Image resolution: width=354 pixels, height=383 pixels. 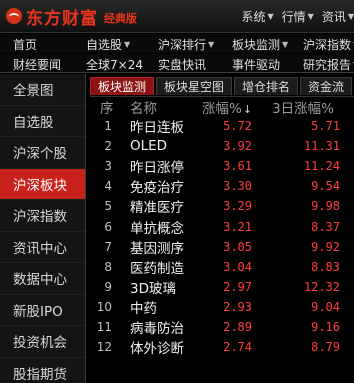 I want to click on table-row: 5 精准医疗 3.29 9.98, so click(x=222, y=206).